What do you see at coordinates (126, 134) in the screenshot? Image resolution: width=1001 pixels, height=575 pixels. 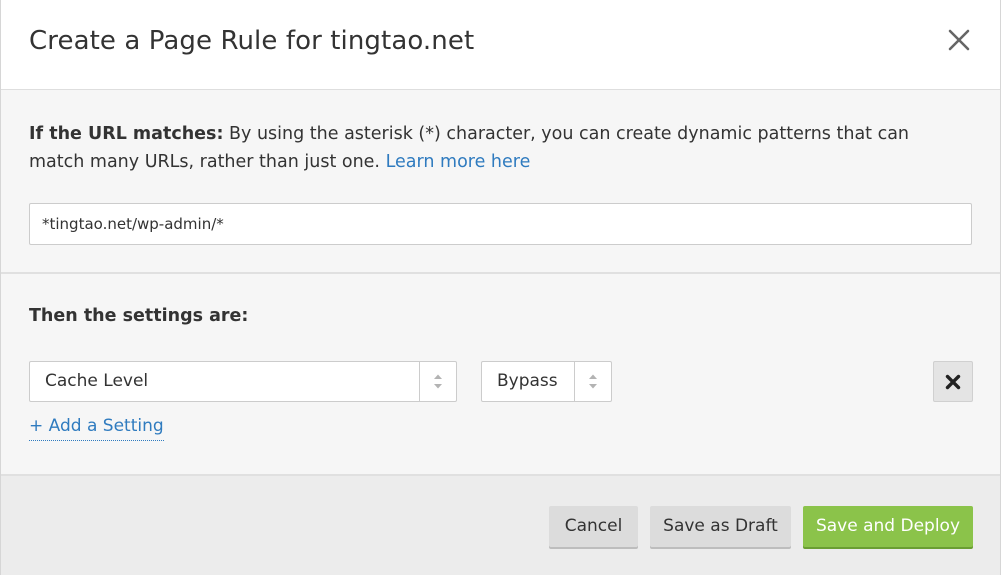 I see `url-match-label: If the URL matches:` at bounding box center [126, 134].